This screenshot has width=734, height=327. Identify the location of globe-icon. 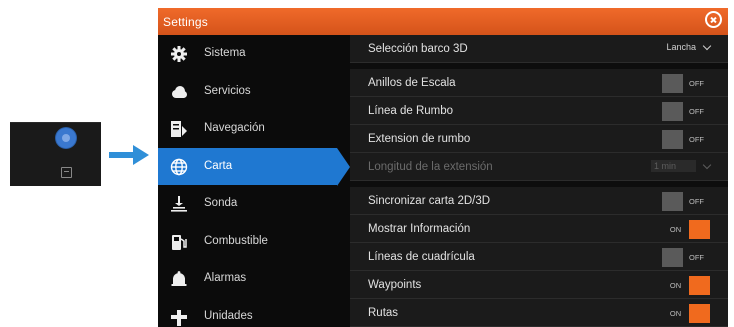
(179, 166).